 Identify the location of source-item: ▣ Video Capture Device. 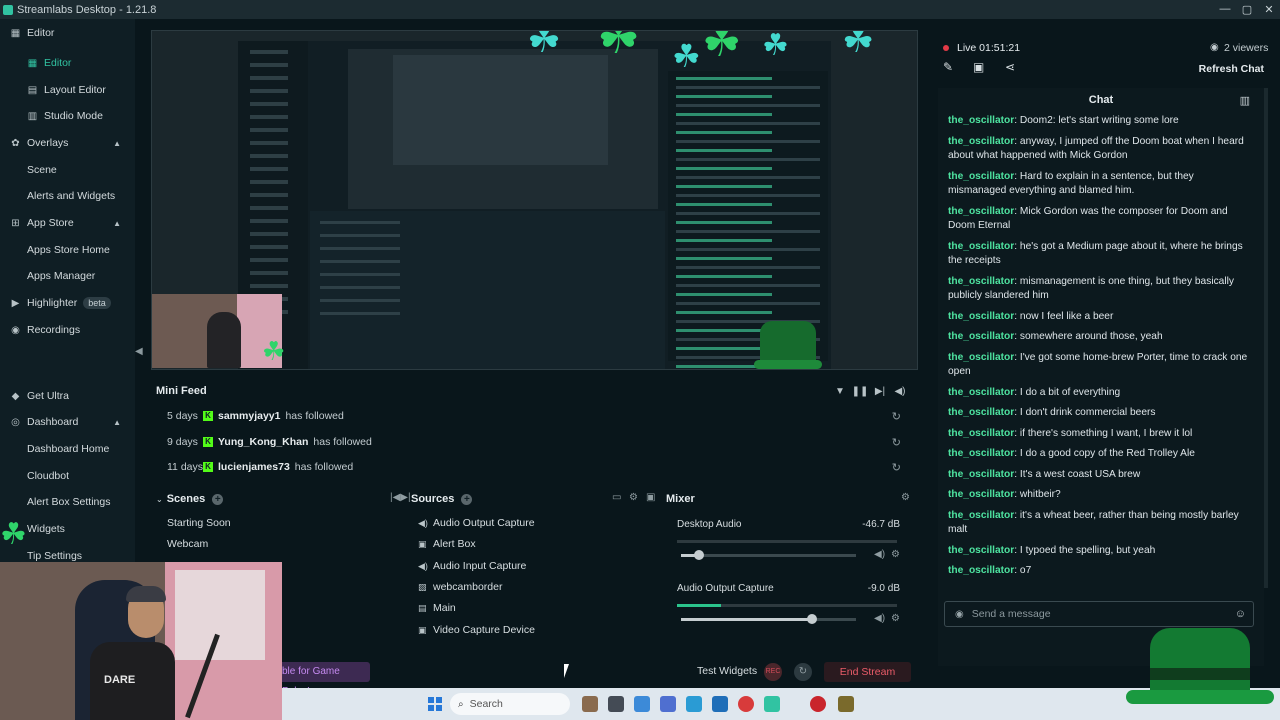
(476, 630).